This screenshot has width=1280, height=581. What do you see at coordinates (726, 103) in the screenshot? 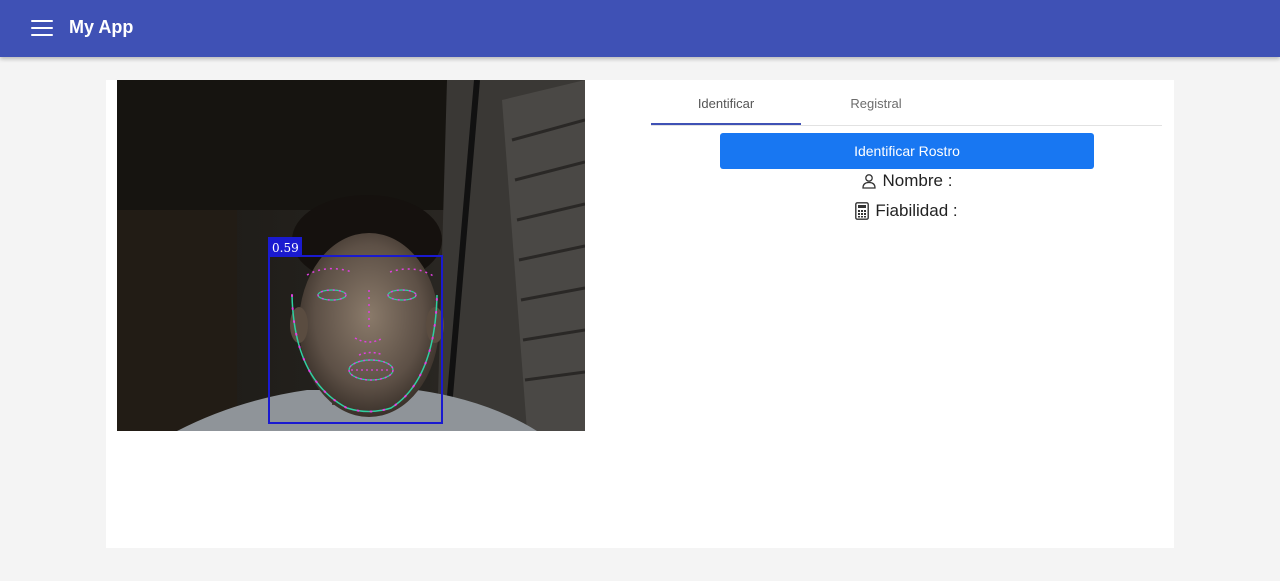
I see `tab-identificar: Identificar` at bounding box center [726, 103].